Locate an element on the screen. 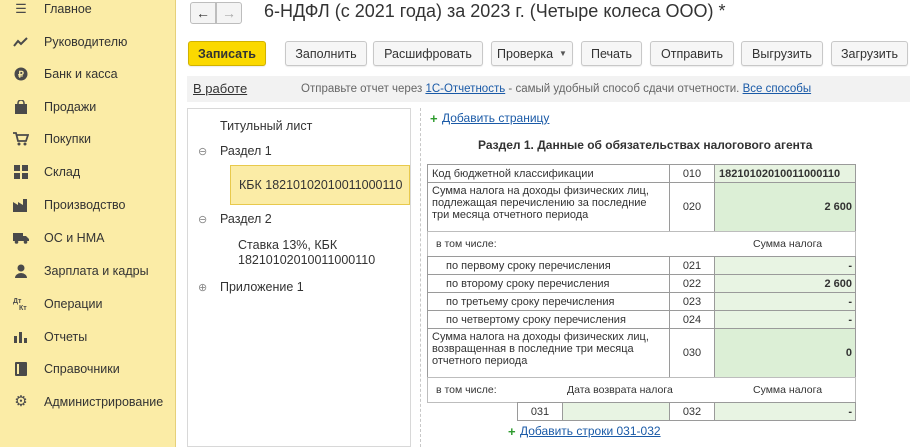 The height and width of the screenshot is (447, 910). sidebar-item-label: Зарплата и кадры is located at coordinates (96, 270).